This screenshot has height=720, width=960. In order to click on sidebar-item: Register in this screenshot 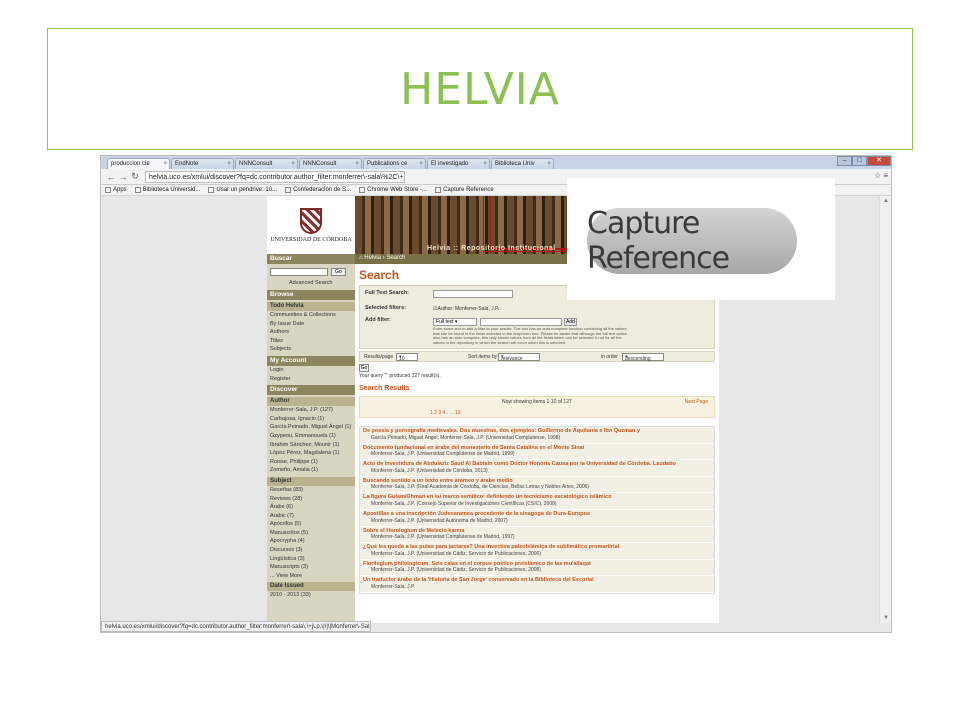, I will do `click(311, 379)`.